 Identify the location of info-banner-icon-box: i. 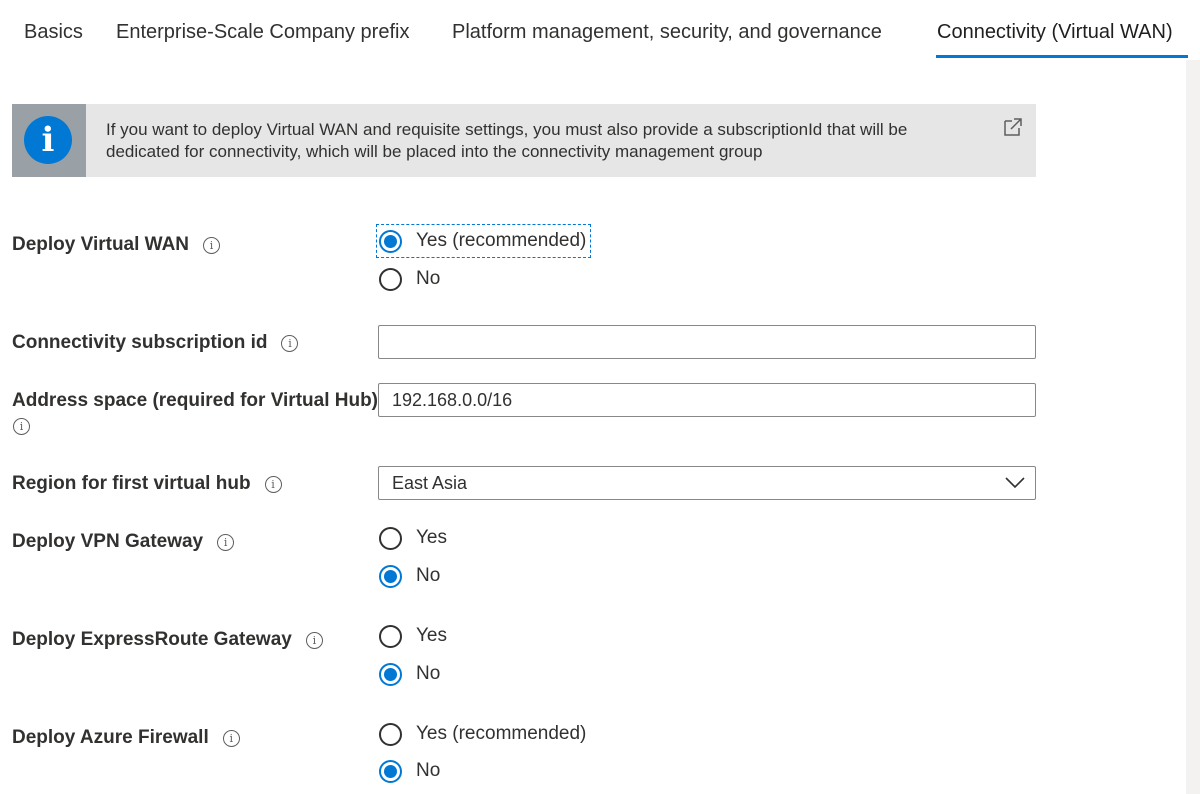
(49, 140).